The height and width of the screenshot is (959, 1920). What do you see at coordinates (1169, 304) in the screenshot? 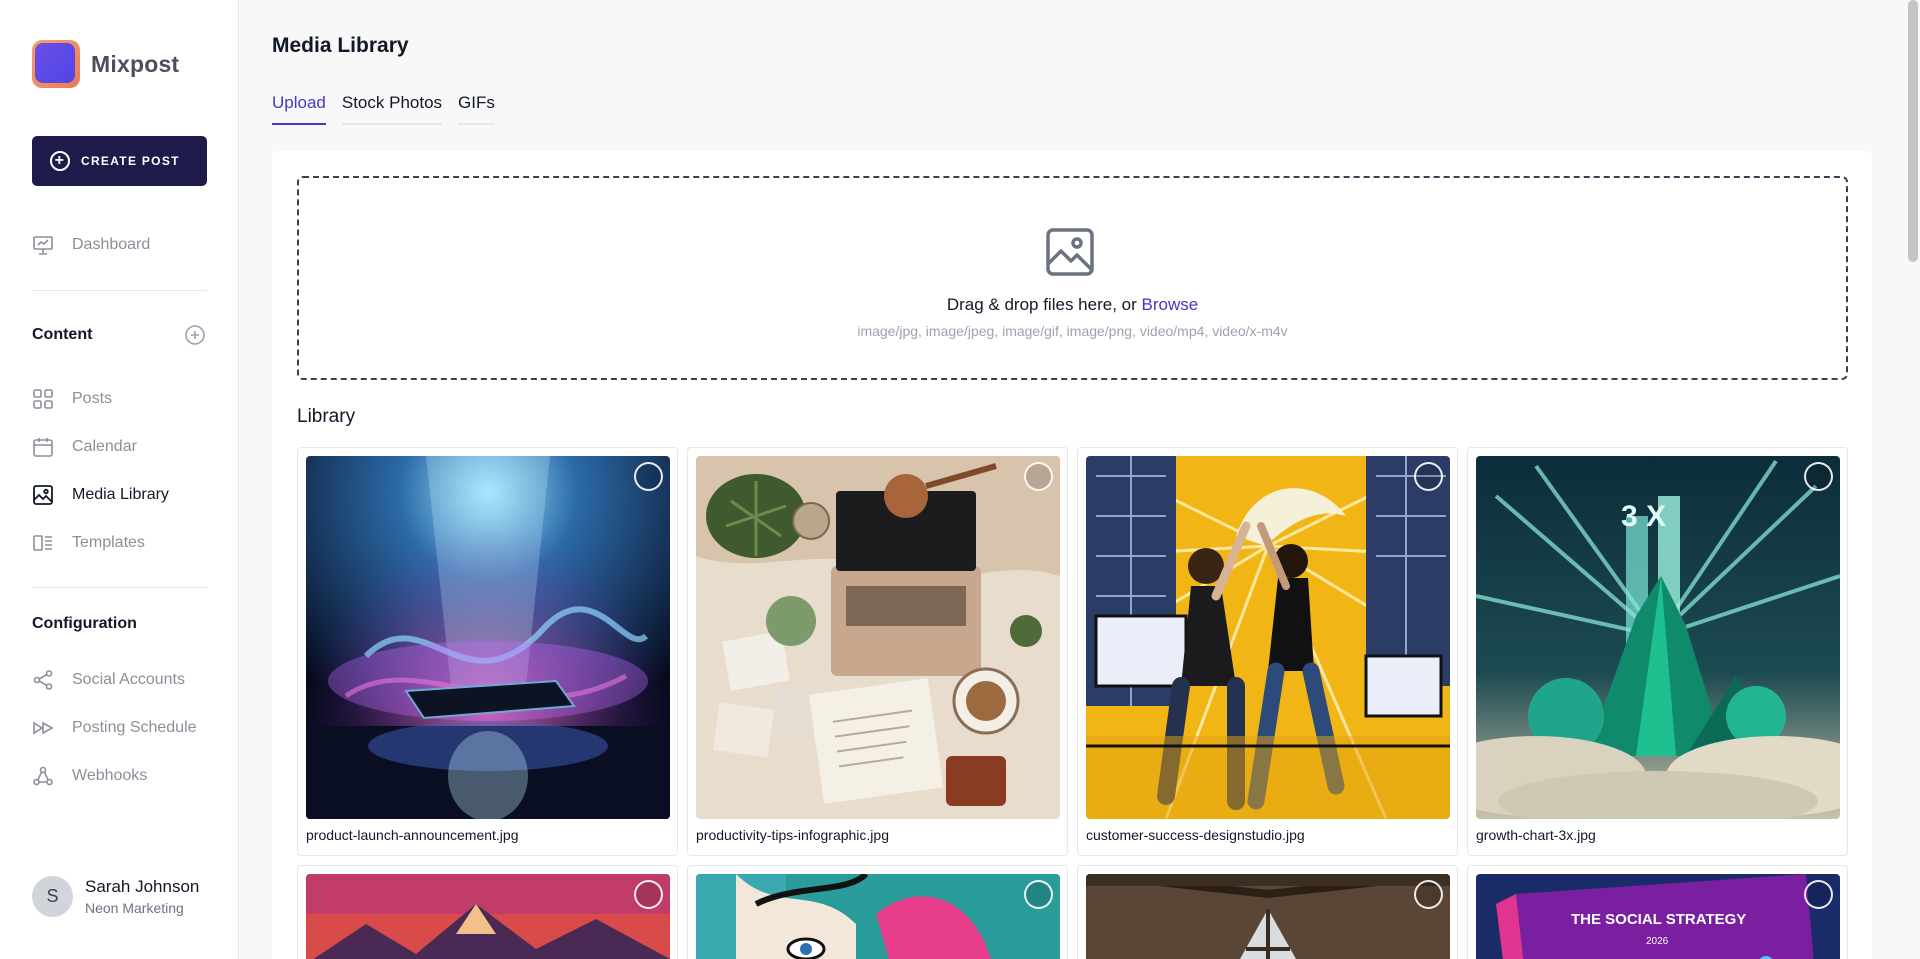
I see `browse-link: Browse` at bounding box center [1169, 304].